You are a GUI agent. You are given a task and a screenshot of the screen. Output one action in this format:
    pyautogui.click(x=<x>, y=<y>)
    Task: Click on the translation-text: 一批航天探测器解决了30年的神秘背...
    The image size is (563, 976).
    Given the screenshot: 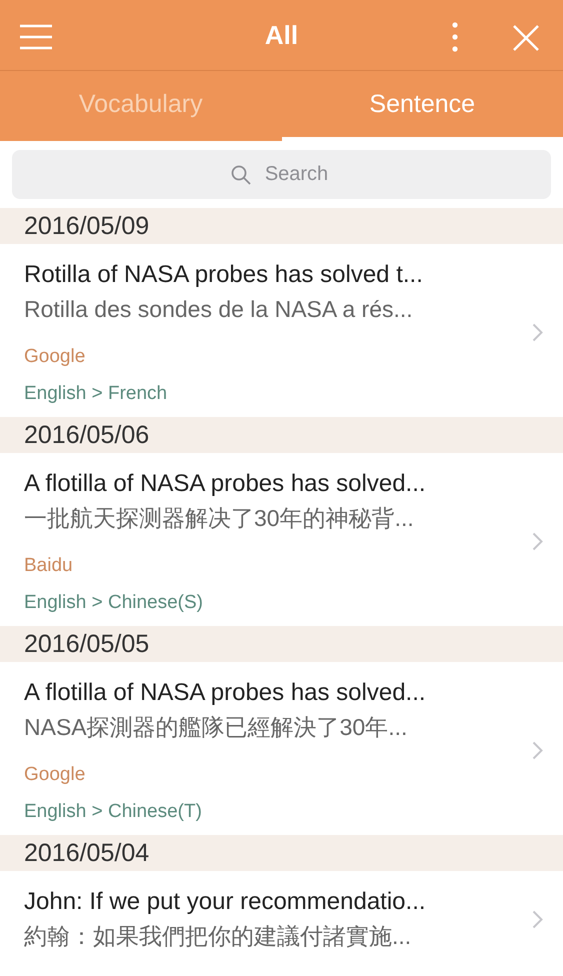 What is the action you would take?
    pyautogui.click(x=219, y=518)
    